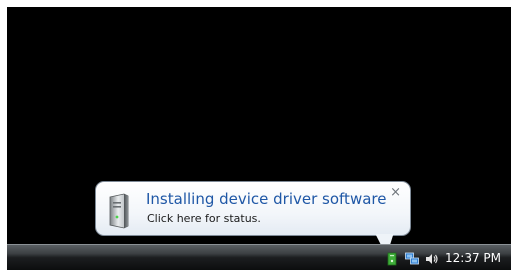 The image size is (516, 274). What do you see at coordinates (118, 211) in the screenshot?
I see `device-driver-icon` at bounding box center [118, 211].